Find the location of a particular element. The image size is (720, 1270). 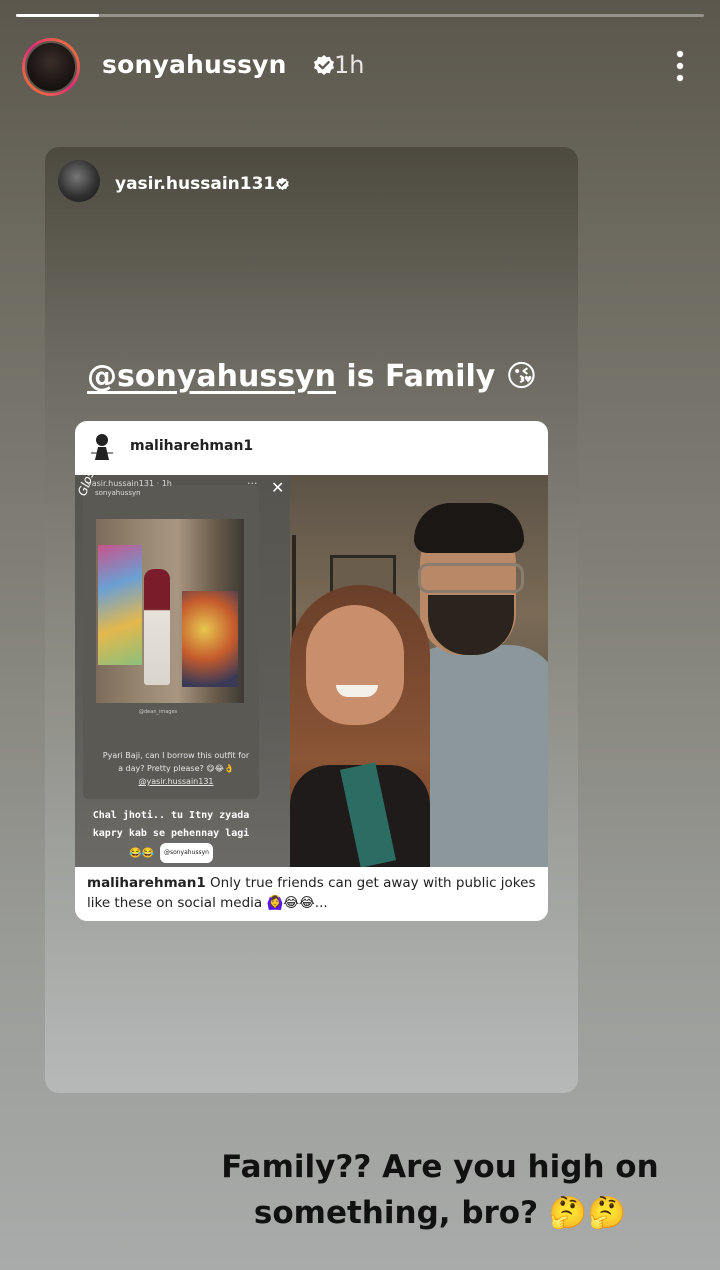

post-username: maliharehman1 is located at coordinates (191, 446).